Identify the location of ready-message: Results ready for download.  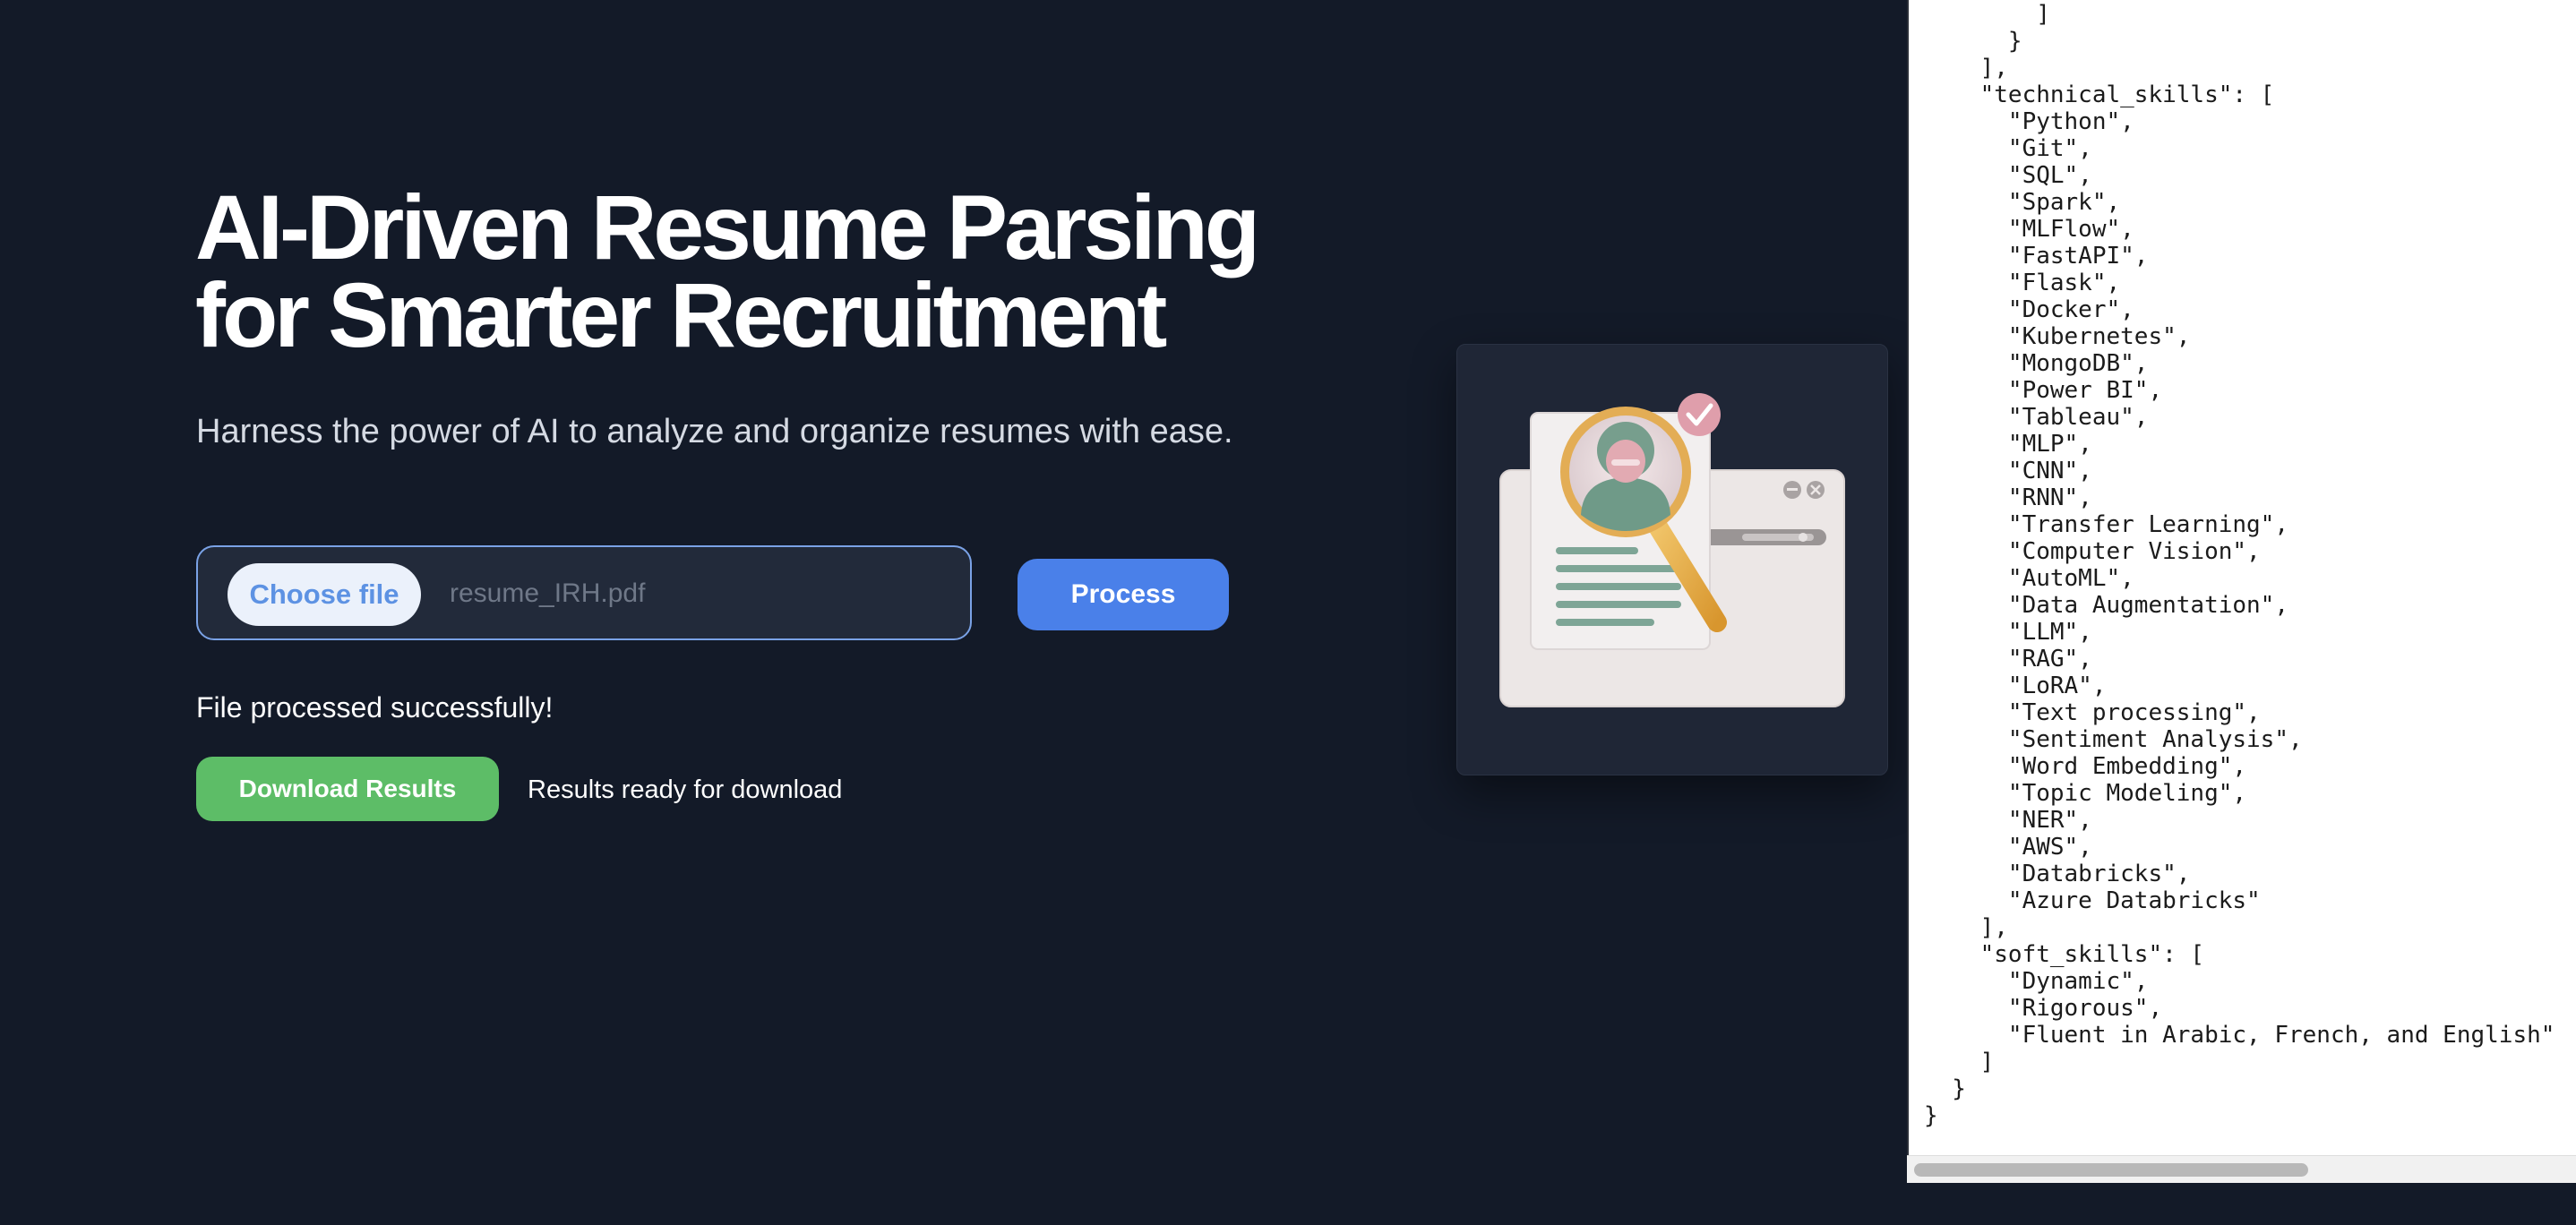
(685, 789).